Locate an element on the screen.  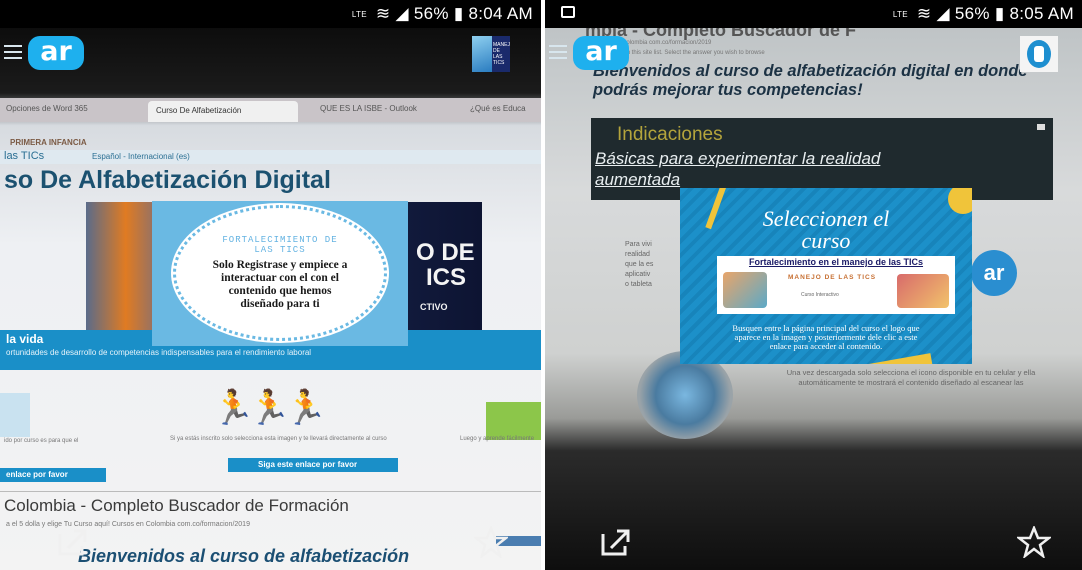
target-thumbnail: MANEJO DE LAS TICS is located at coordinates (491, 54).